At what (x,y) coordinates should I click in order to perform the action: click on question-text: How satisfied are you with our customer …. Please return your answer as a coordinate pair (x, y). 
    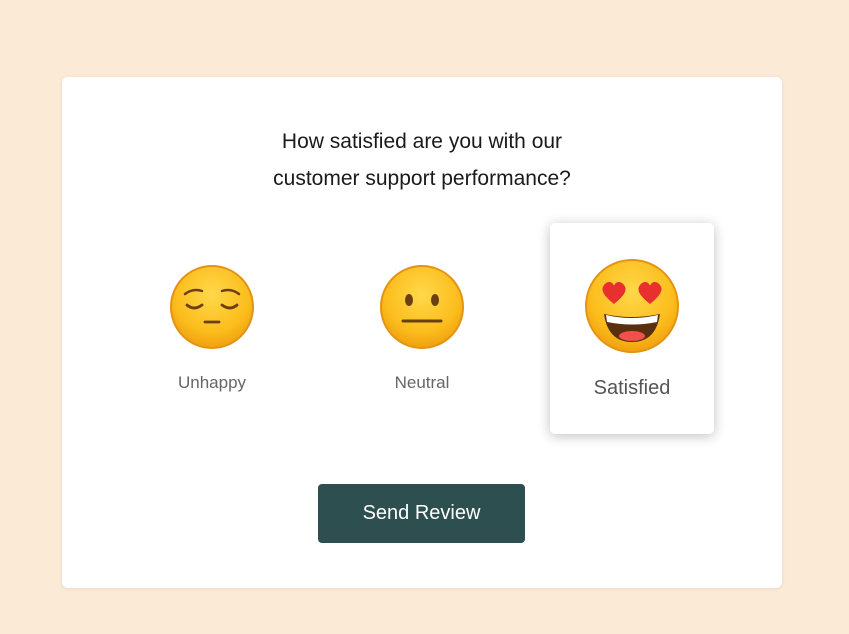
    Looking at the image, I should click on (422, 160).